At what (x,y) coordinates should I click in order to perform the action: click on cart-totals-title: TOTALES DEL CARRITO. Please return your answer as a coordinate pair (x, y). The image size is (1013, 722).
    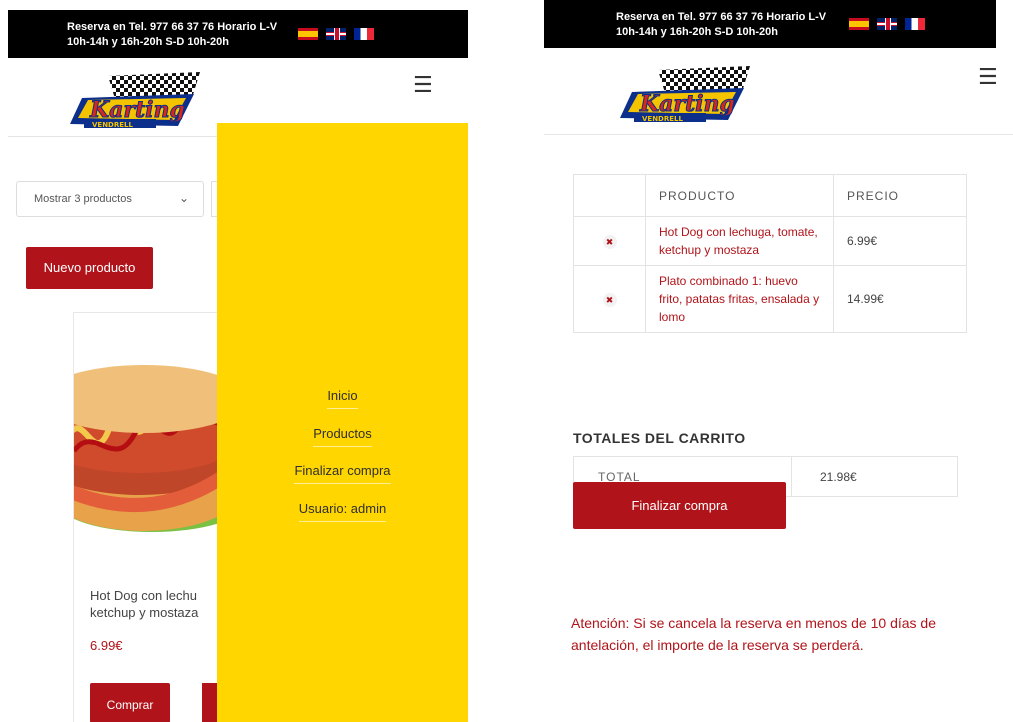
    Looking at the image, I should click on (659, 438).